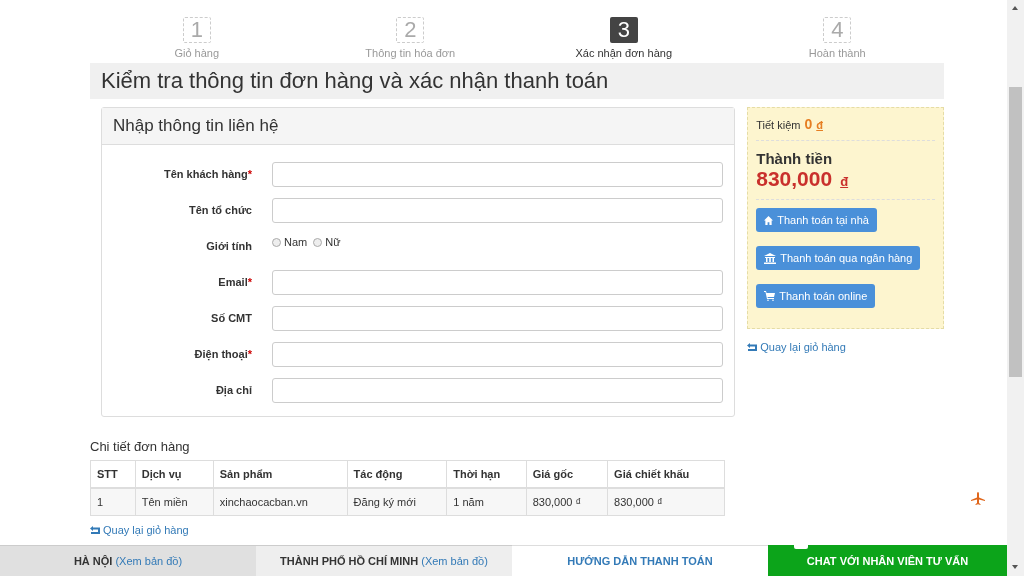  What do you see at coordinates (816, 220) in the screenshot?
I see `payment-button: Thanh toán tại nhà` at bounding box center [816, 220].